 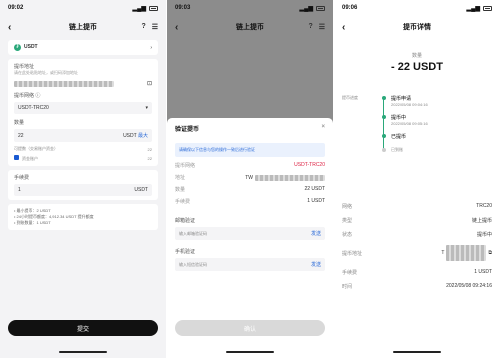 I want to click on fund-checkbox, so click(x=16, y=157).